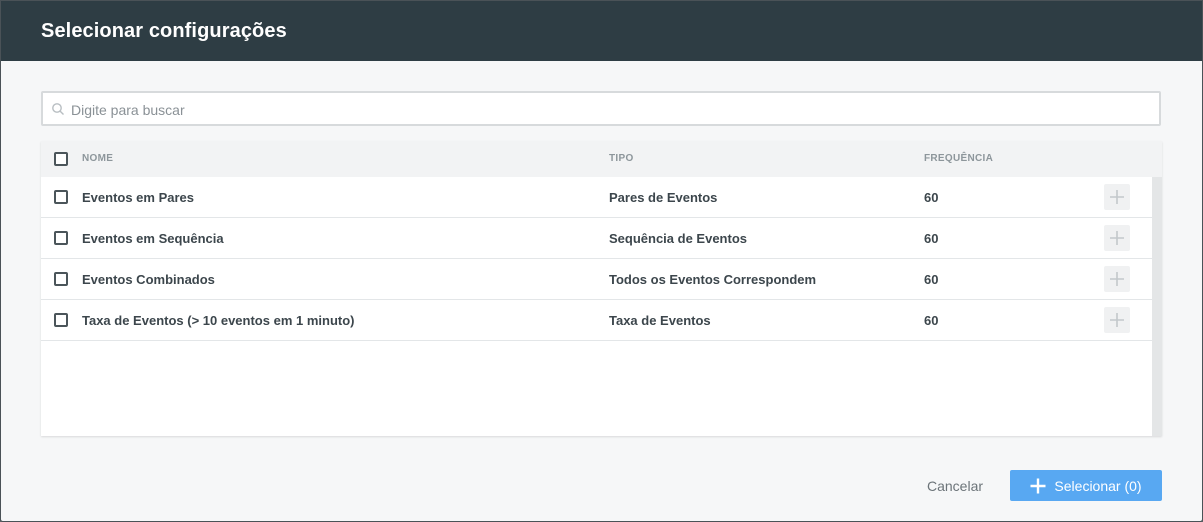  Describe the element at coordinates (61, 159) in the screenshot. I see `select-all-checkbox` at that location.